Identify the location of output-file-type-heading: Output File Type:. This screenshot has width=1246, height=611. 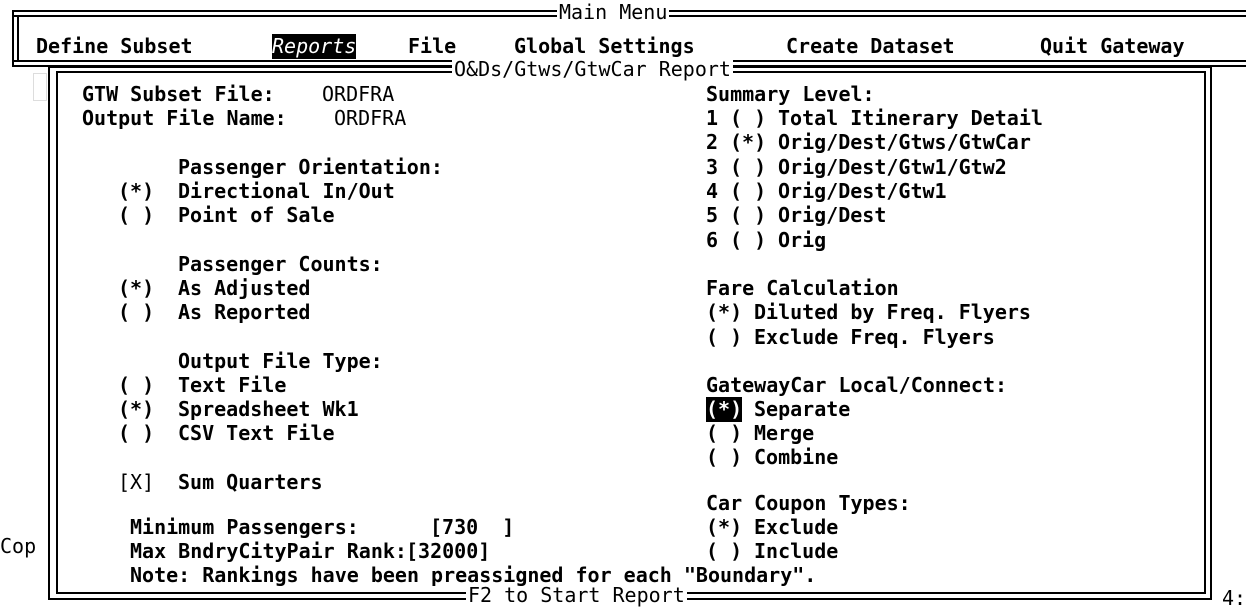
(280, 361).